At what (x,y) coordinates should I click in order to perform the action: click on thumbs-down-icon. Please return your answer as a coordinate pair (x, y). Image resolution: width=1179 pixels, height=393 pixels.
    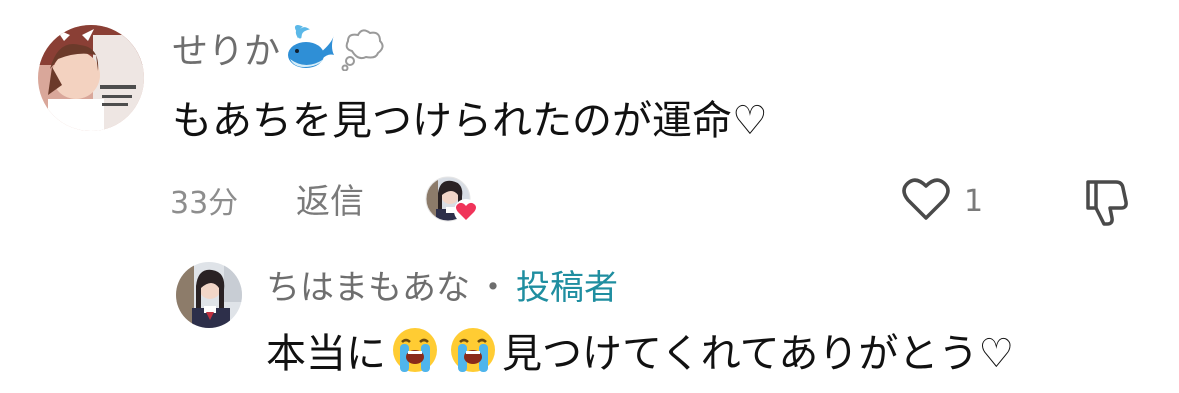
    Looking at the image, I should click on (1108, 207).